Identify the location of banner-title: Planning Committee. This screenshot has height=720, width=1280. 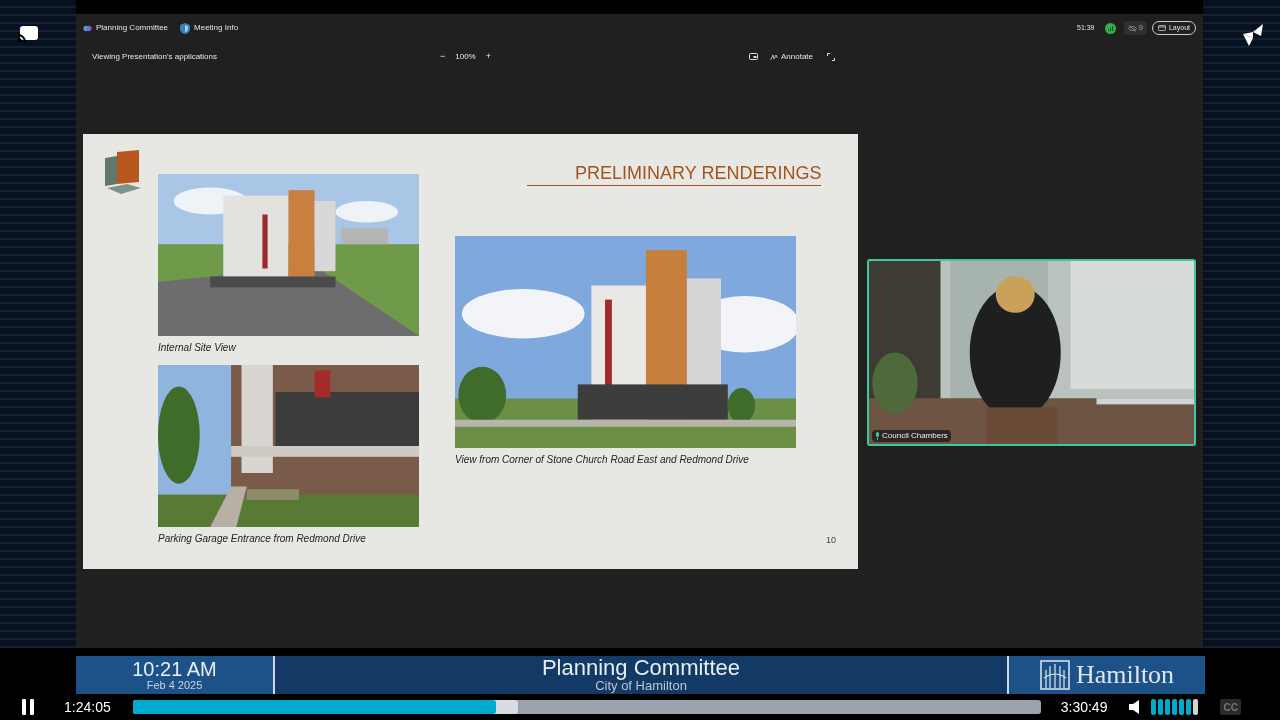
(641, 668).